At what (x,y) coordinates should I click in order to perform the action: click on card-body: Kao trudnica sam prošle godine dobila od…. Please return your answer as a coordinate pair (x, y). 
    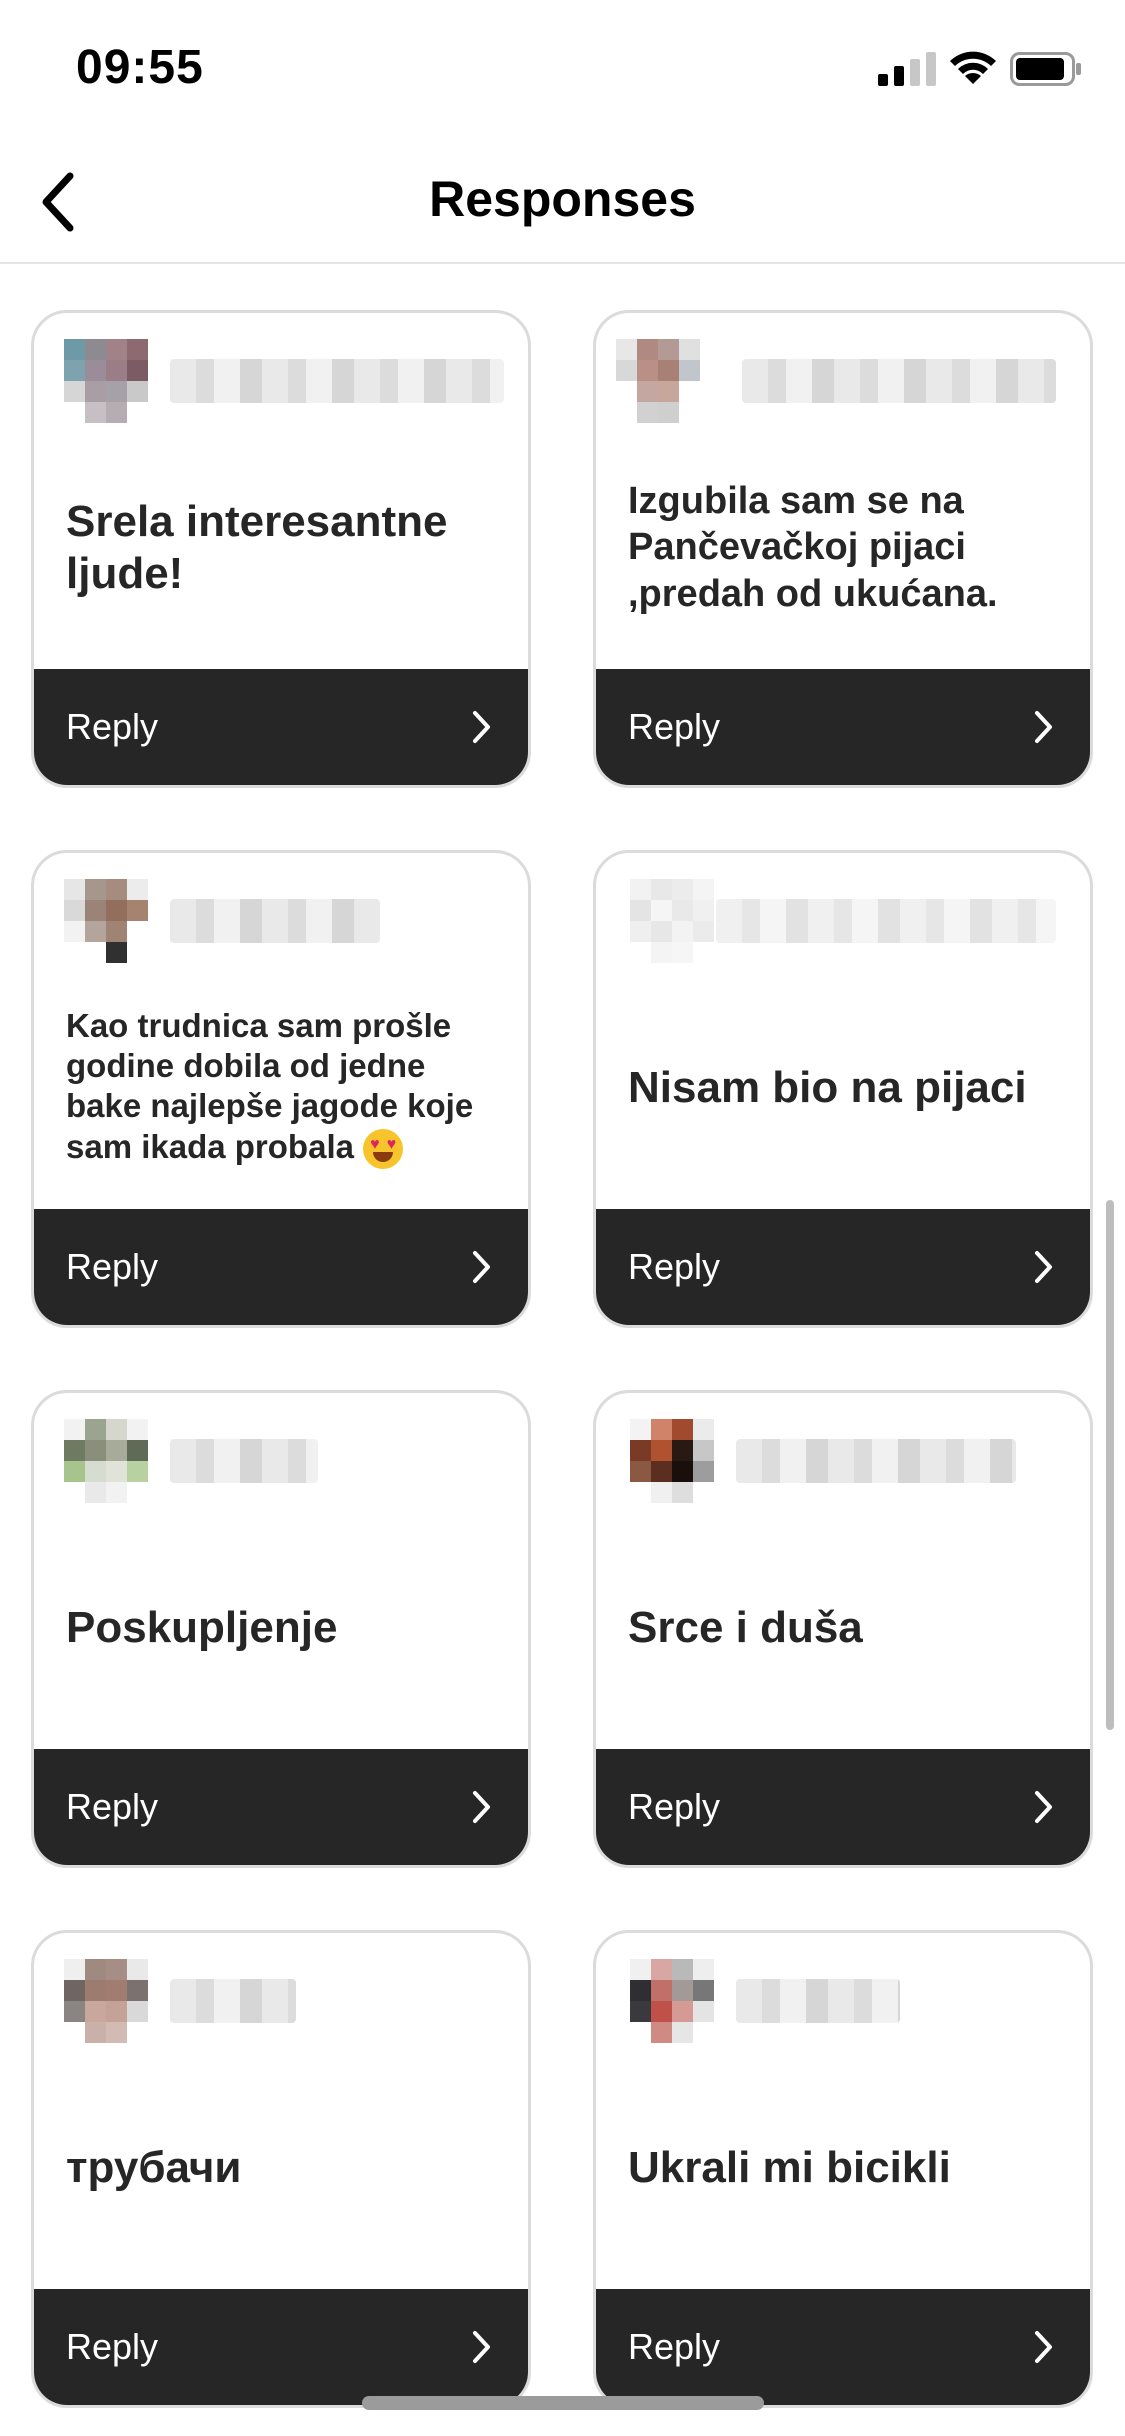
    Looking at the image, I should click on (281, 1087).